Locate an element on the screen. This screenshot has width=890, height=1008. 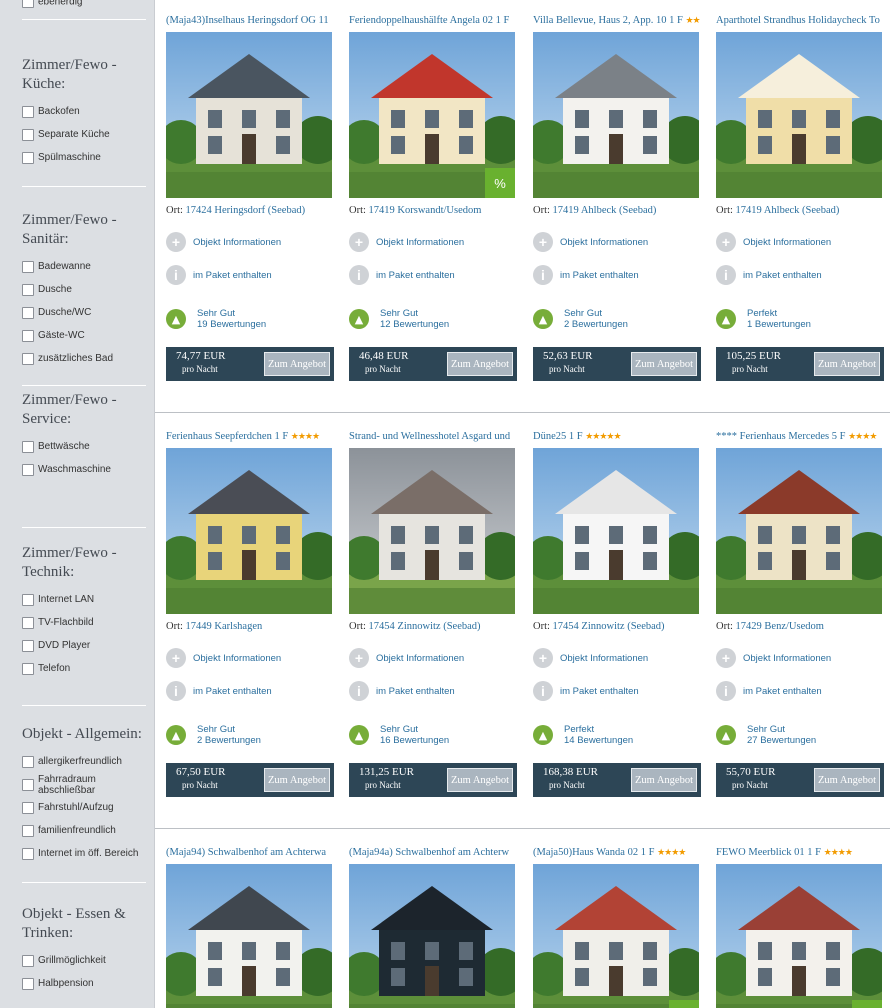
filter-option-familienfreundlich: familienfreundlich is located at coordinates (77, 830).